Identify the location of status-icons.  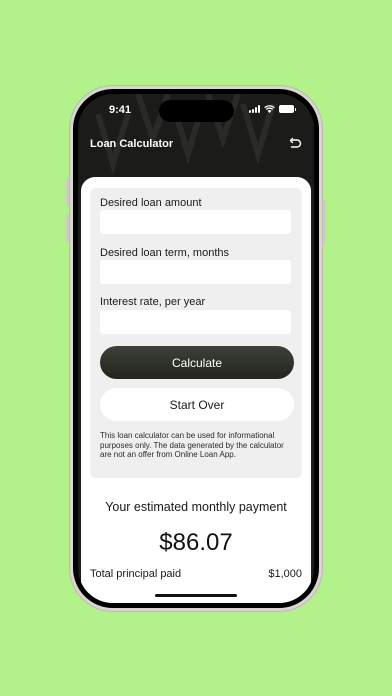
(272, 109).